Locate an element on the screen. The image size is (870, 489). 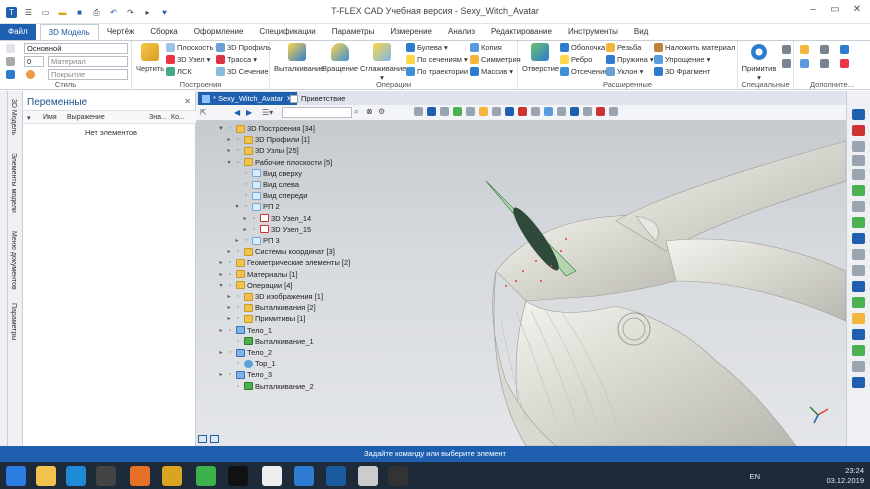
tree-node: ◦ Вид сверху is located at coordinates (268, 173).